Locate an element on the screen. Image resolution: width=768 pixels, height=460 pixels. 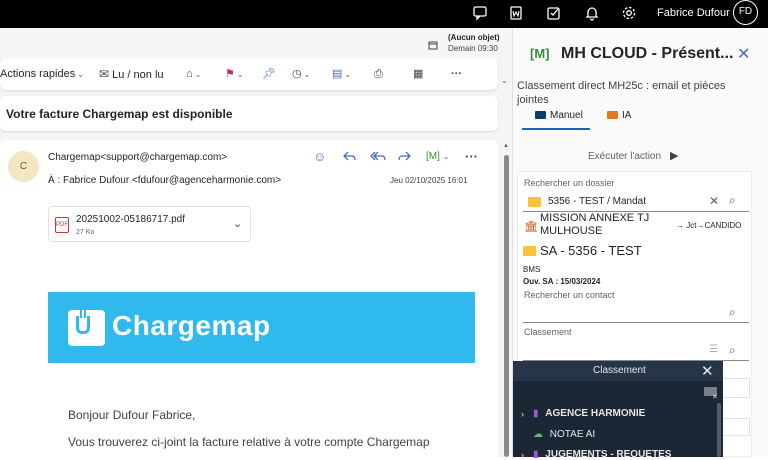
folder-search-label: Rechercher un dossier is located at coordinates (569, 183).